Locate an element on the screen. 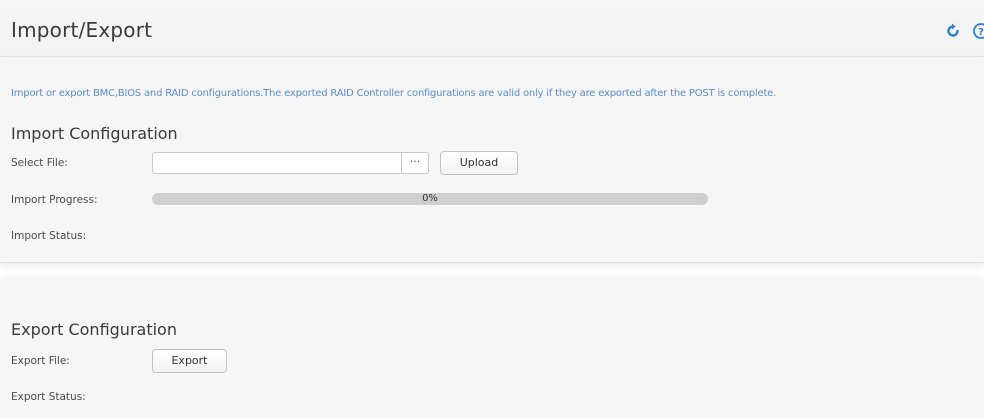 This screenshot has width=984, height=418. refresh-icon is located at coordinates (953, 31).